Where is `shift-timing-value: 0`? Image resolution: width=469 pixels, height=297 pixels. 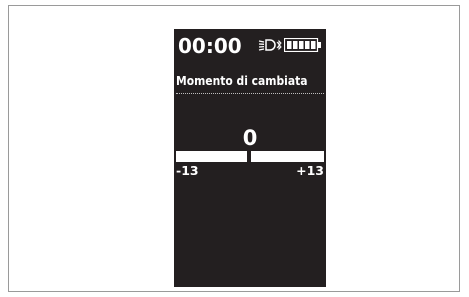 shift-timing-value: 0 is located at coordinates (250, 138).